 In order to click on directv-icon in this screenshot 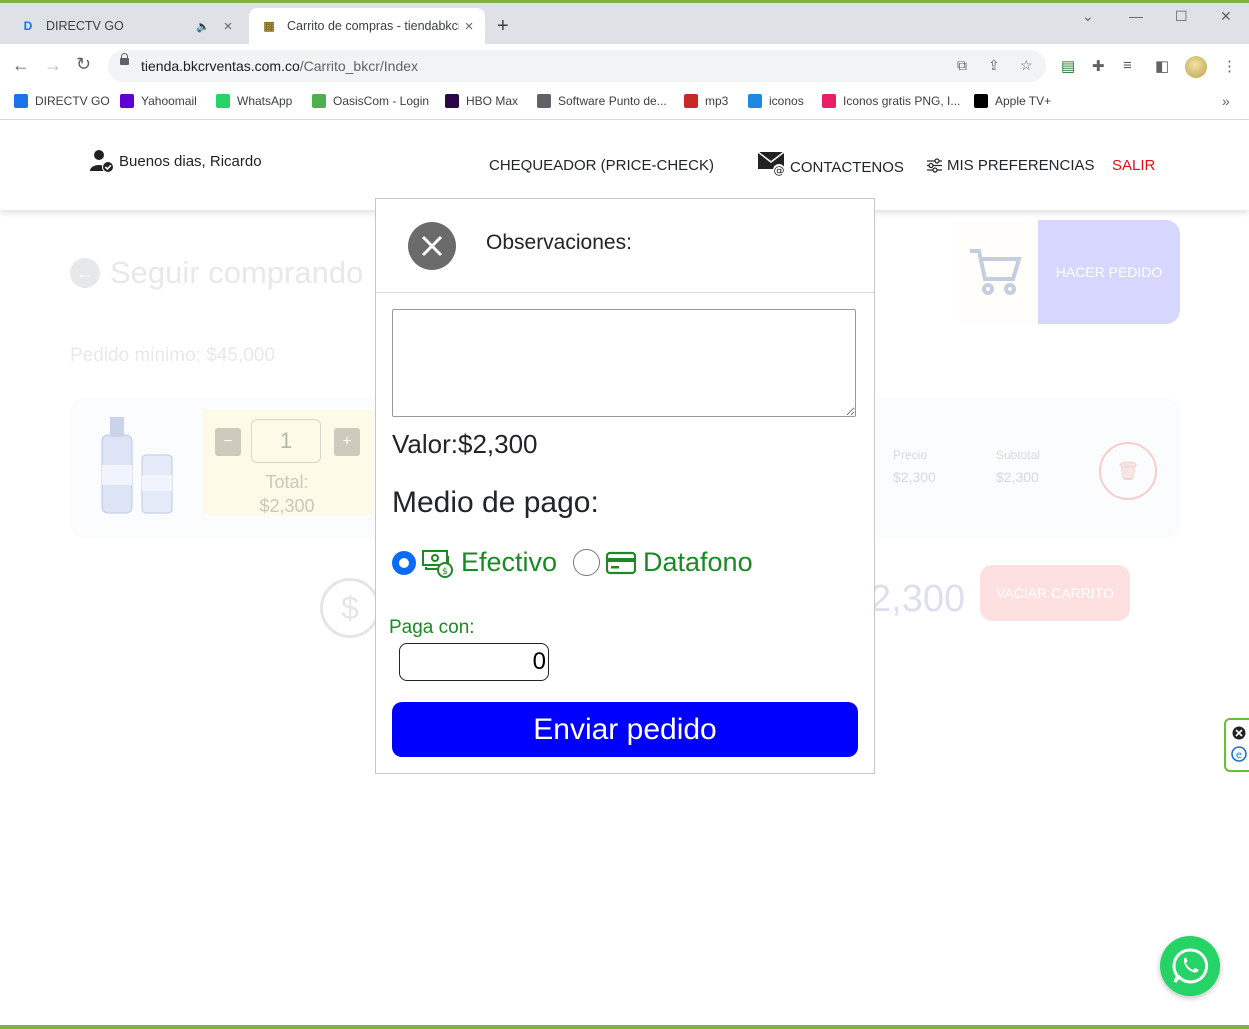, I will do `click(21, 101)`.